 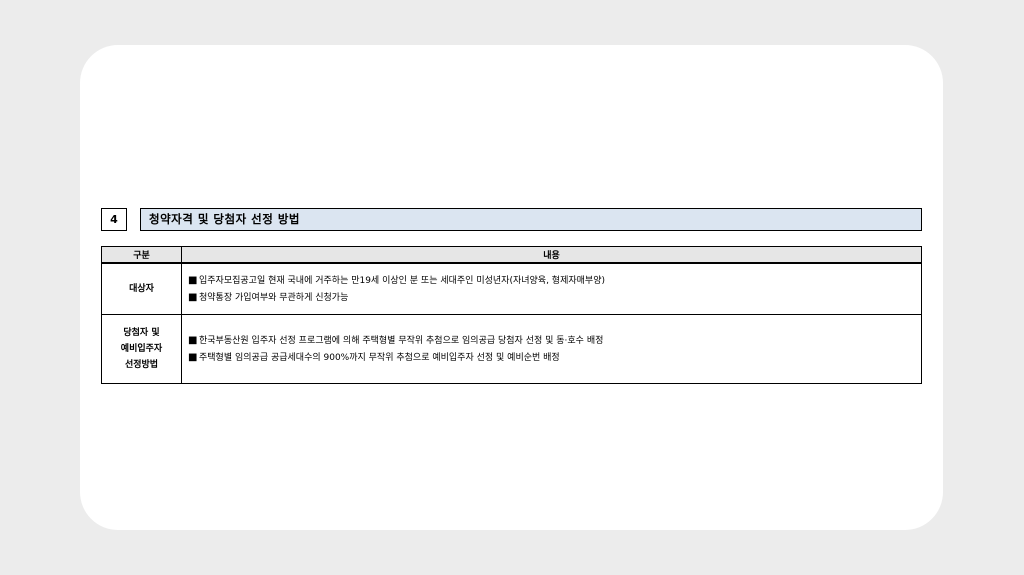 I want to click on row-label-line: 선정방법, so click(x=141, y=365).